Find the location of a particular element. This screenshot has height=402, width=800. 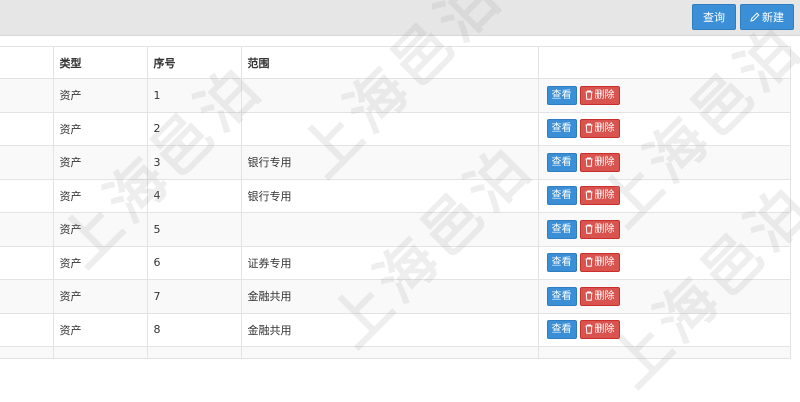

table-row: 资产 6 证券专用 查看 删除 is located at coordinates (395, 262).